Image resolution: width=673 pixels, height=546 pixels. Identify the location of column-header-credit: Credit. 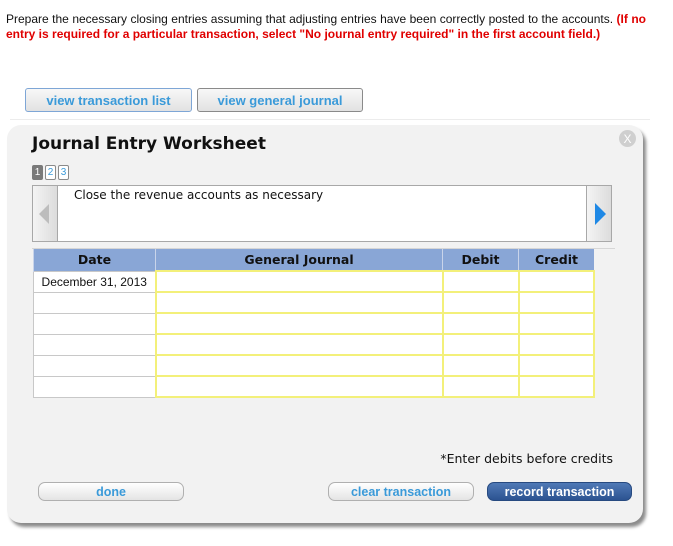
(556, 260).